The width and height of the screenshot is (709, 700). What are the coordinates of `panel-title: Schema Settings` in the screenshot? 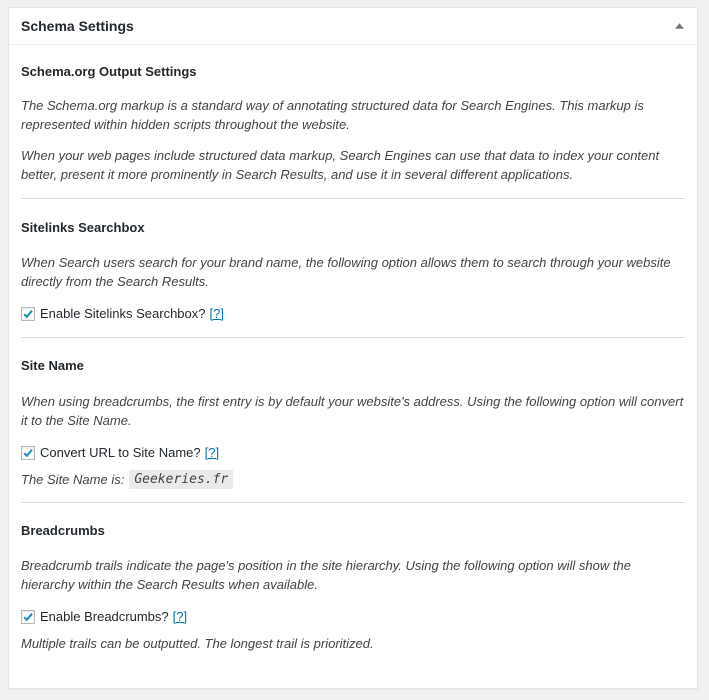 It's located at (77, 26).